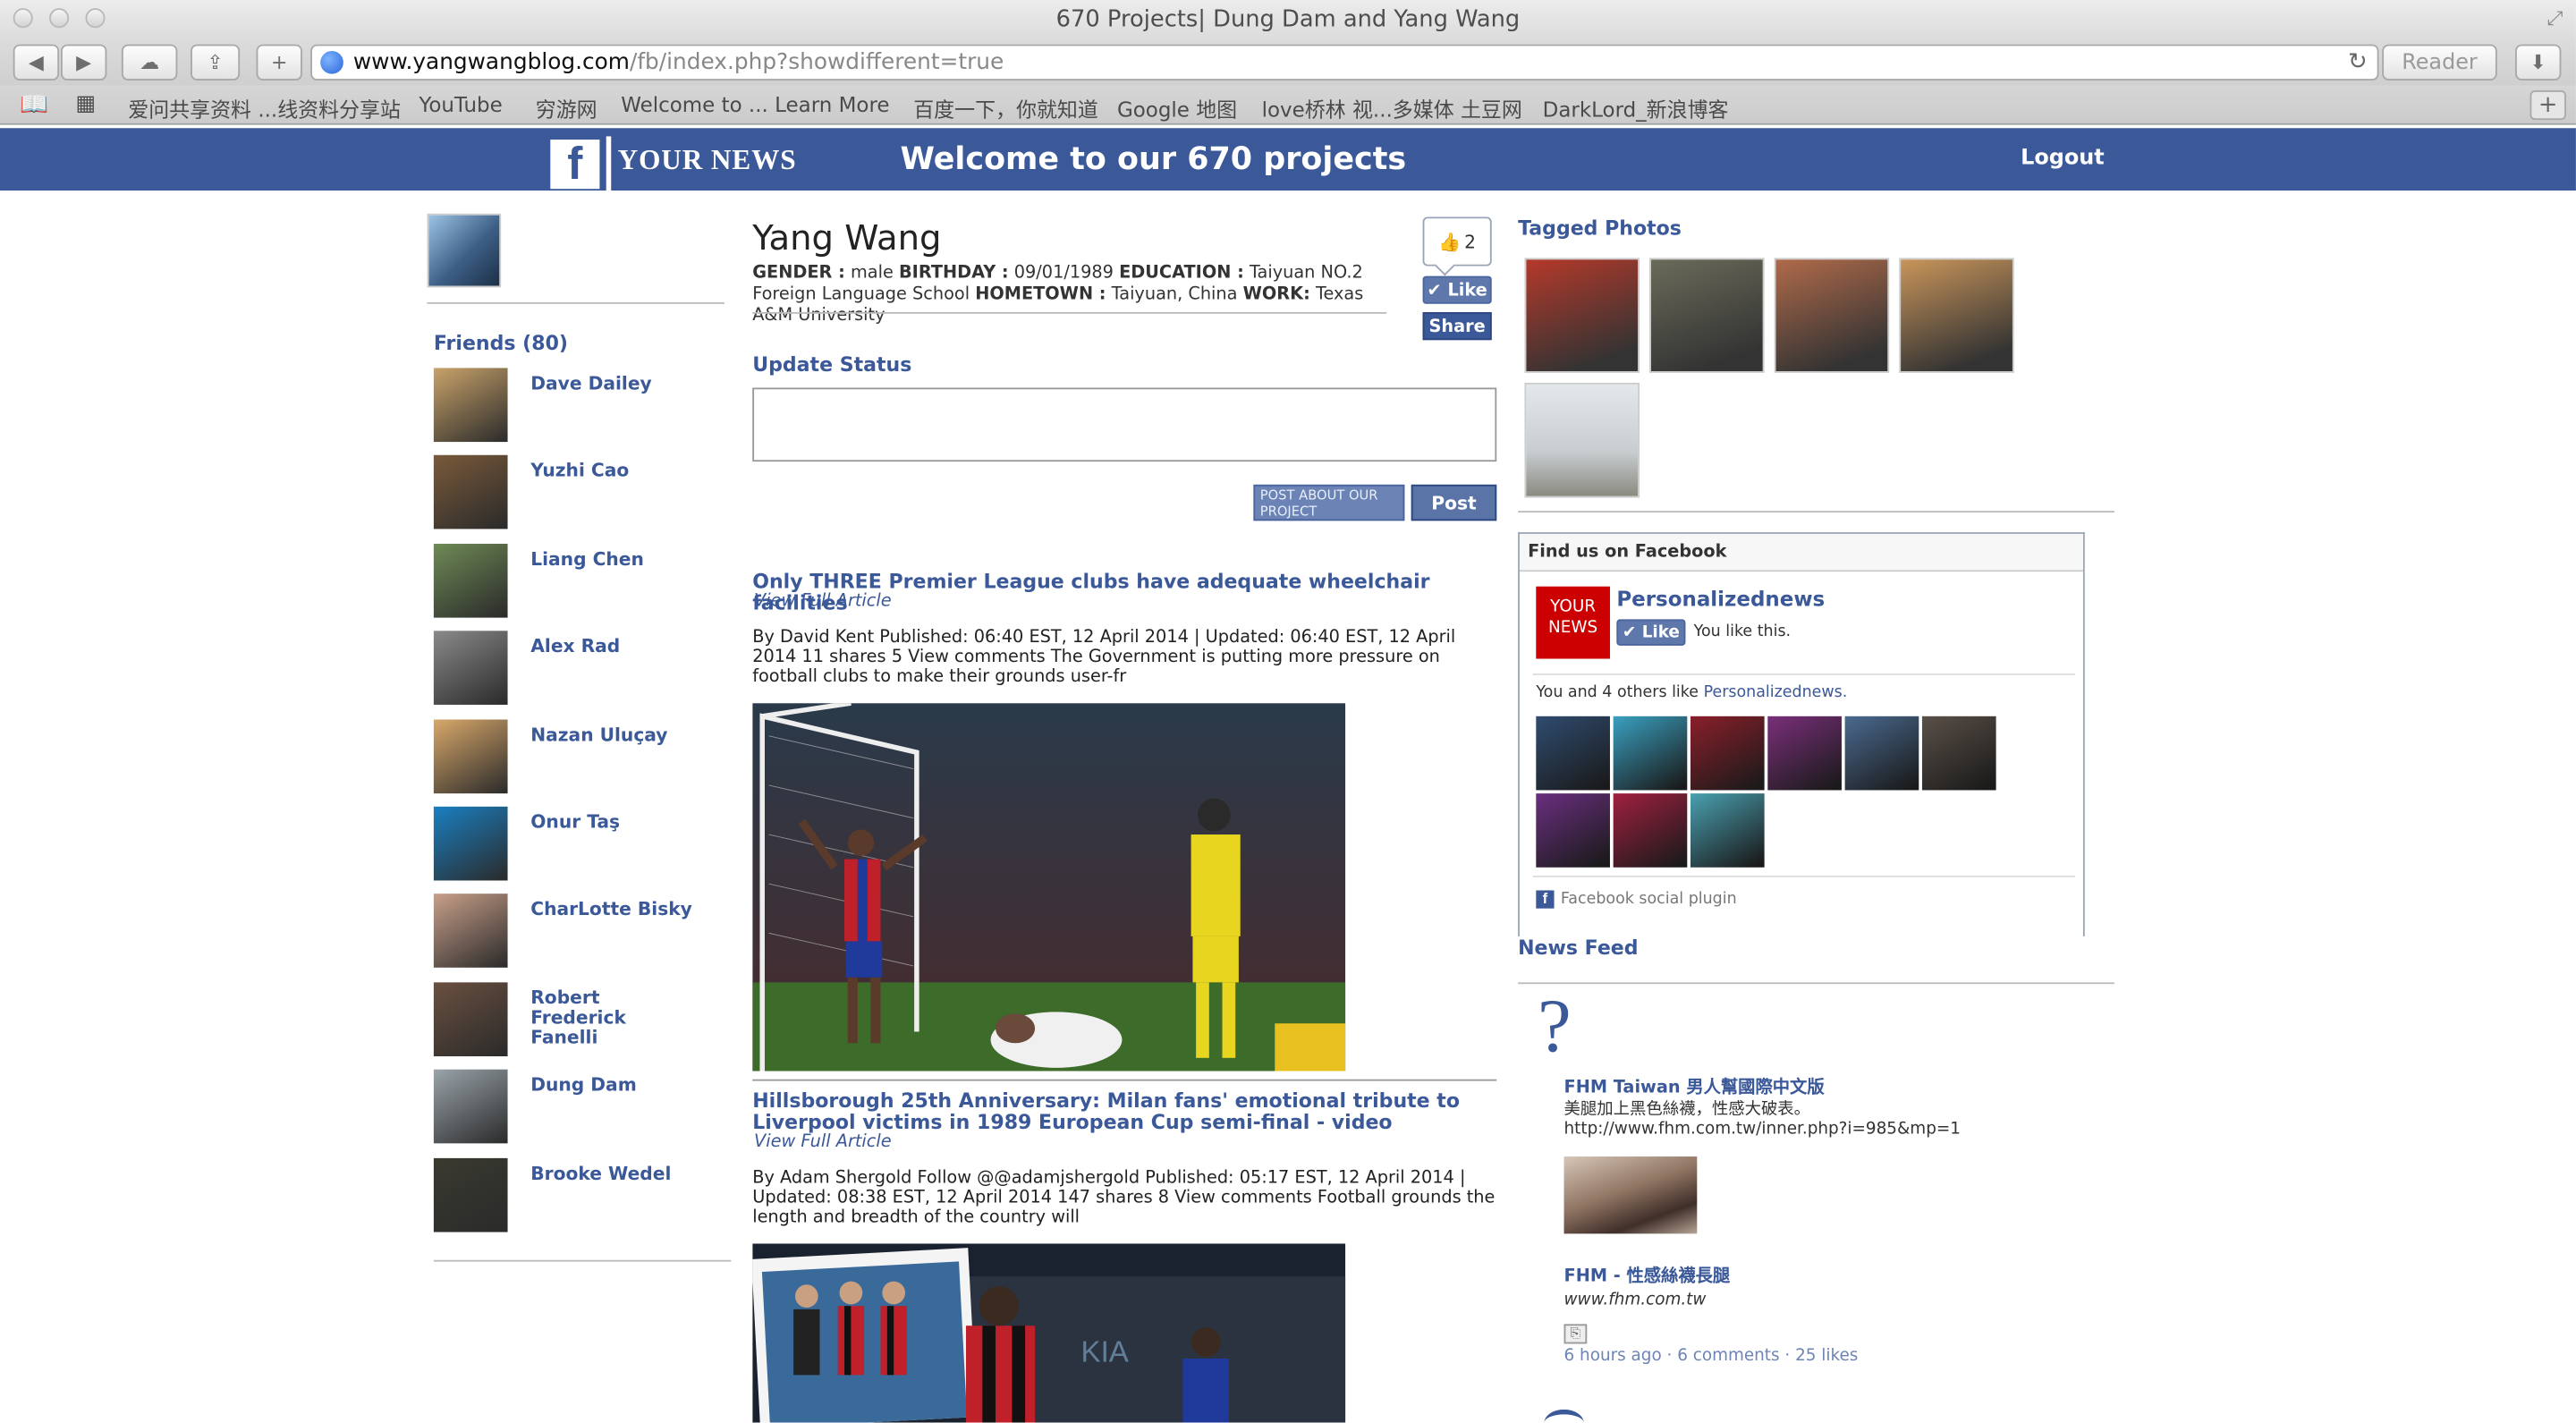 The height and width of the screenshot is (1423, 2576). Describe the element at coordinates (149, 62) in the screenshot. I see `icloud-tabs-button: ☁` at that location.